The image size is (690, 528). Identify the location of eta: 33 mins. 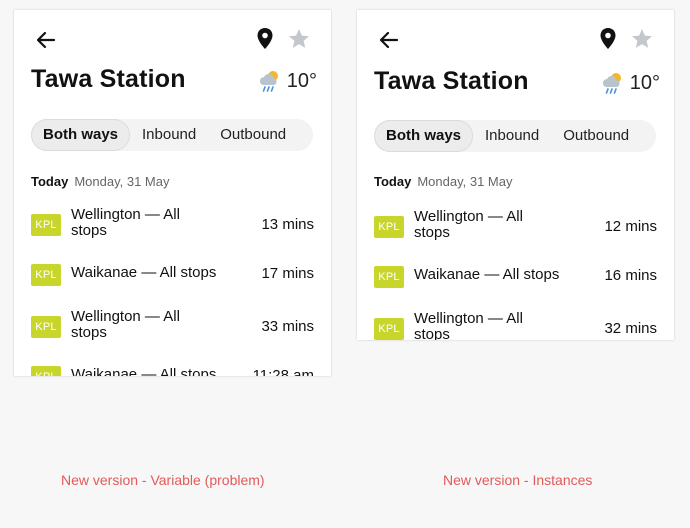
(287, 326).